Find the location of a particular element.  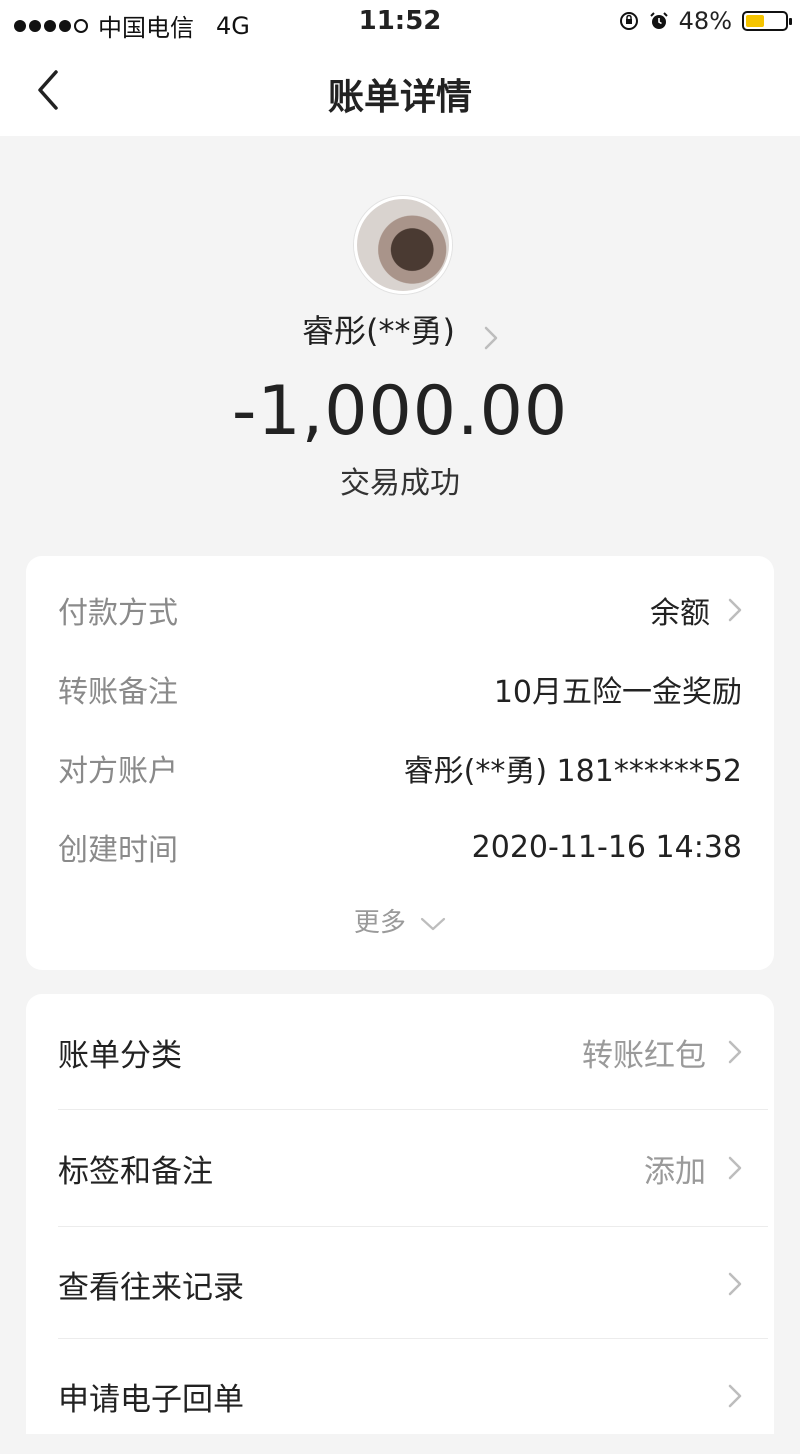

tags-notes-value: 添加 is located at coordinates (675, 1171).